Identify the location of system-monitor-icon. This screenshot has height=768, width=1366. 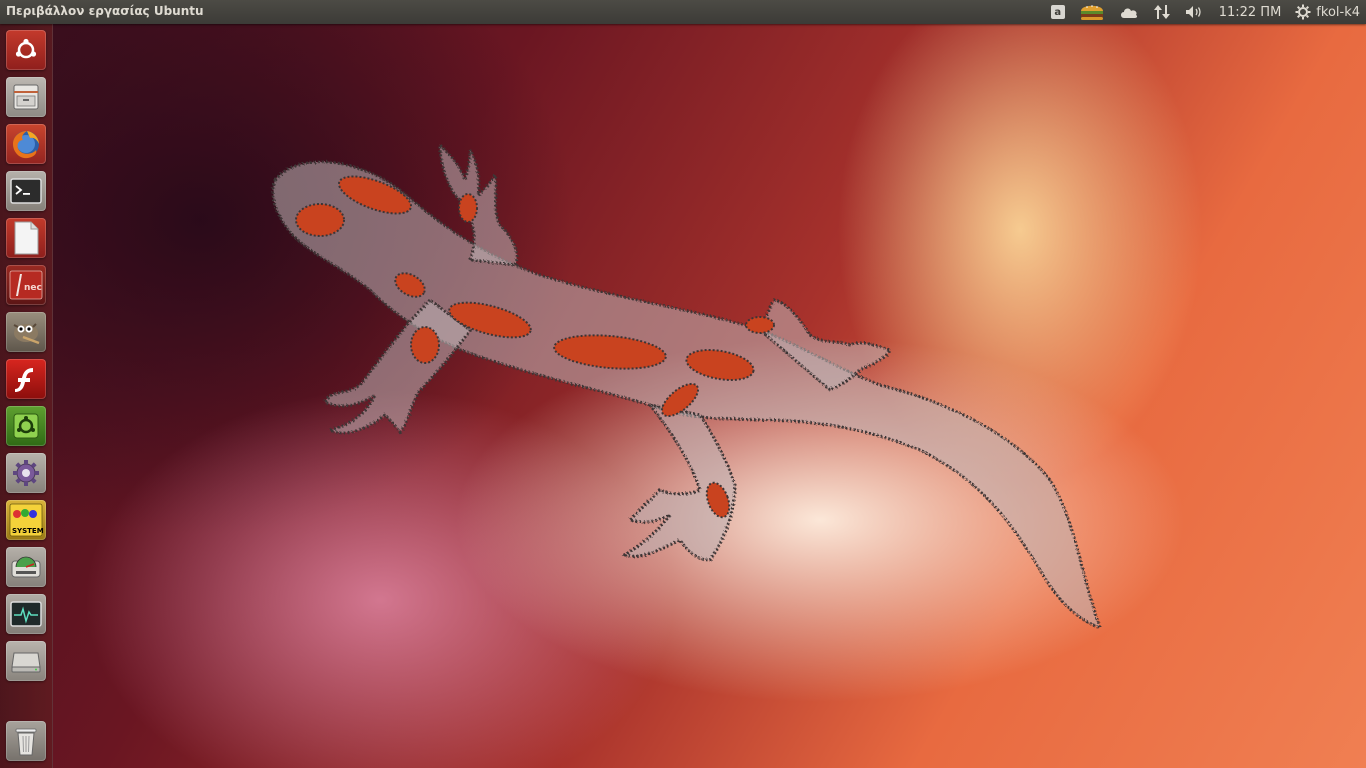
(26, 614).